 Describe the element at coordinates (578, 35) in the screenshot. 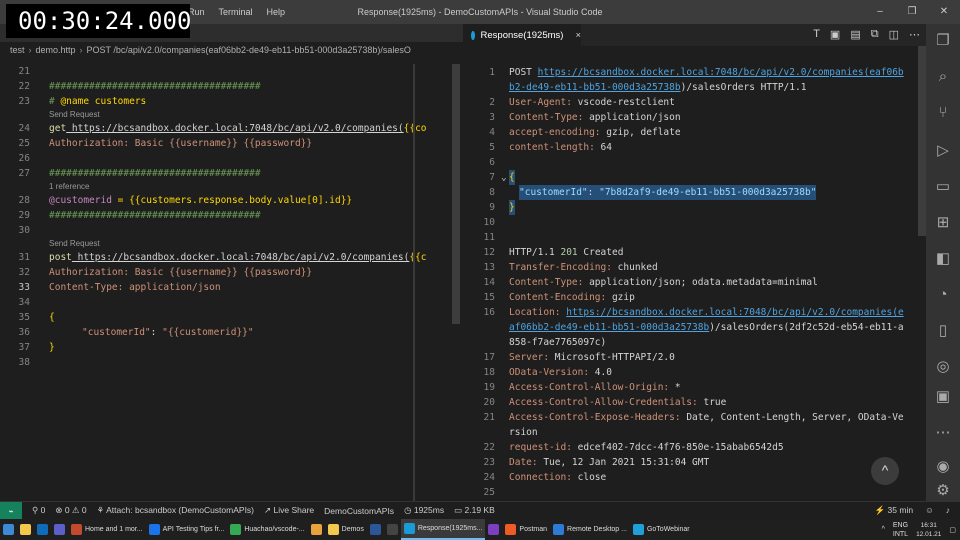

I see `tab-close-icon: ×` at that location.